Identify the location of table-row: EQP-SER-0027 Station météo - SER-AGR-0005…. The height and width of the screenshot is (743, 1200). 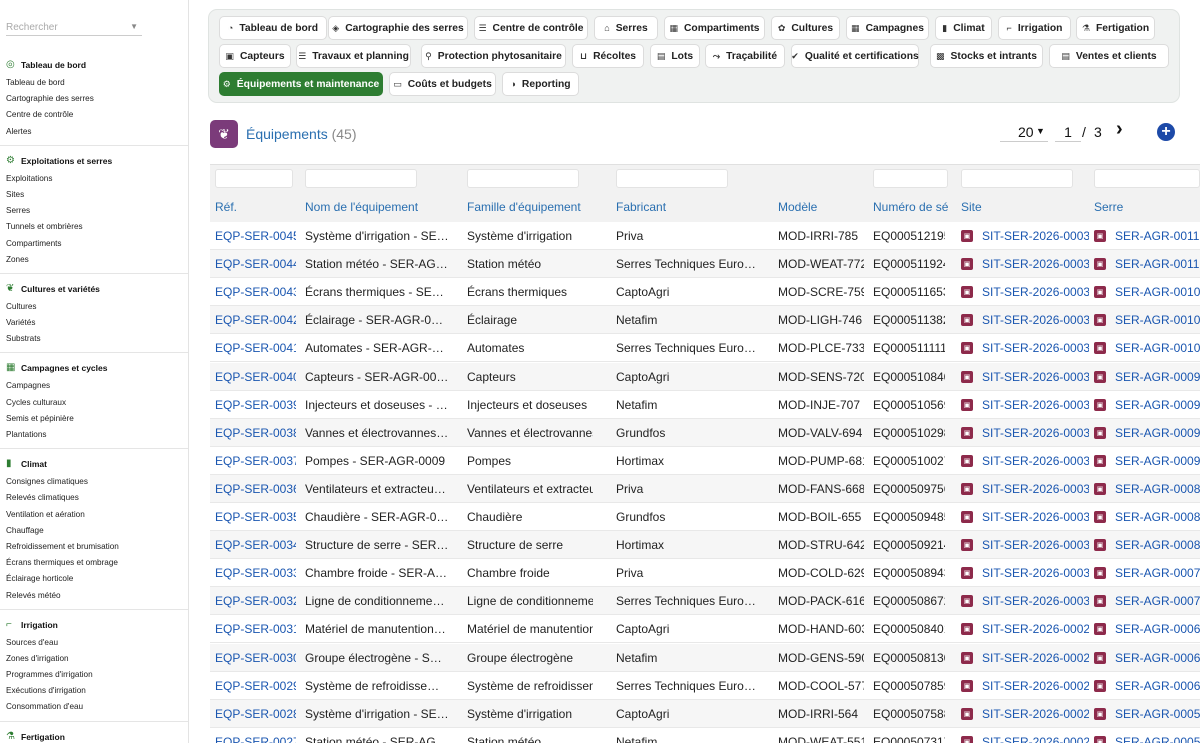
(705, 735).